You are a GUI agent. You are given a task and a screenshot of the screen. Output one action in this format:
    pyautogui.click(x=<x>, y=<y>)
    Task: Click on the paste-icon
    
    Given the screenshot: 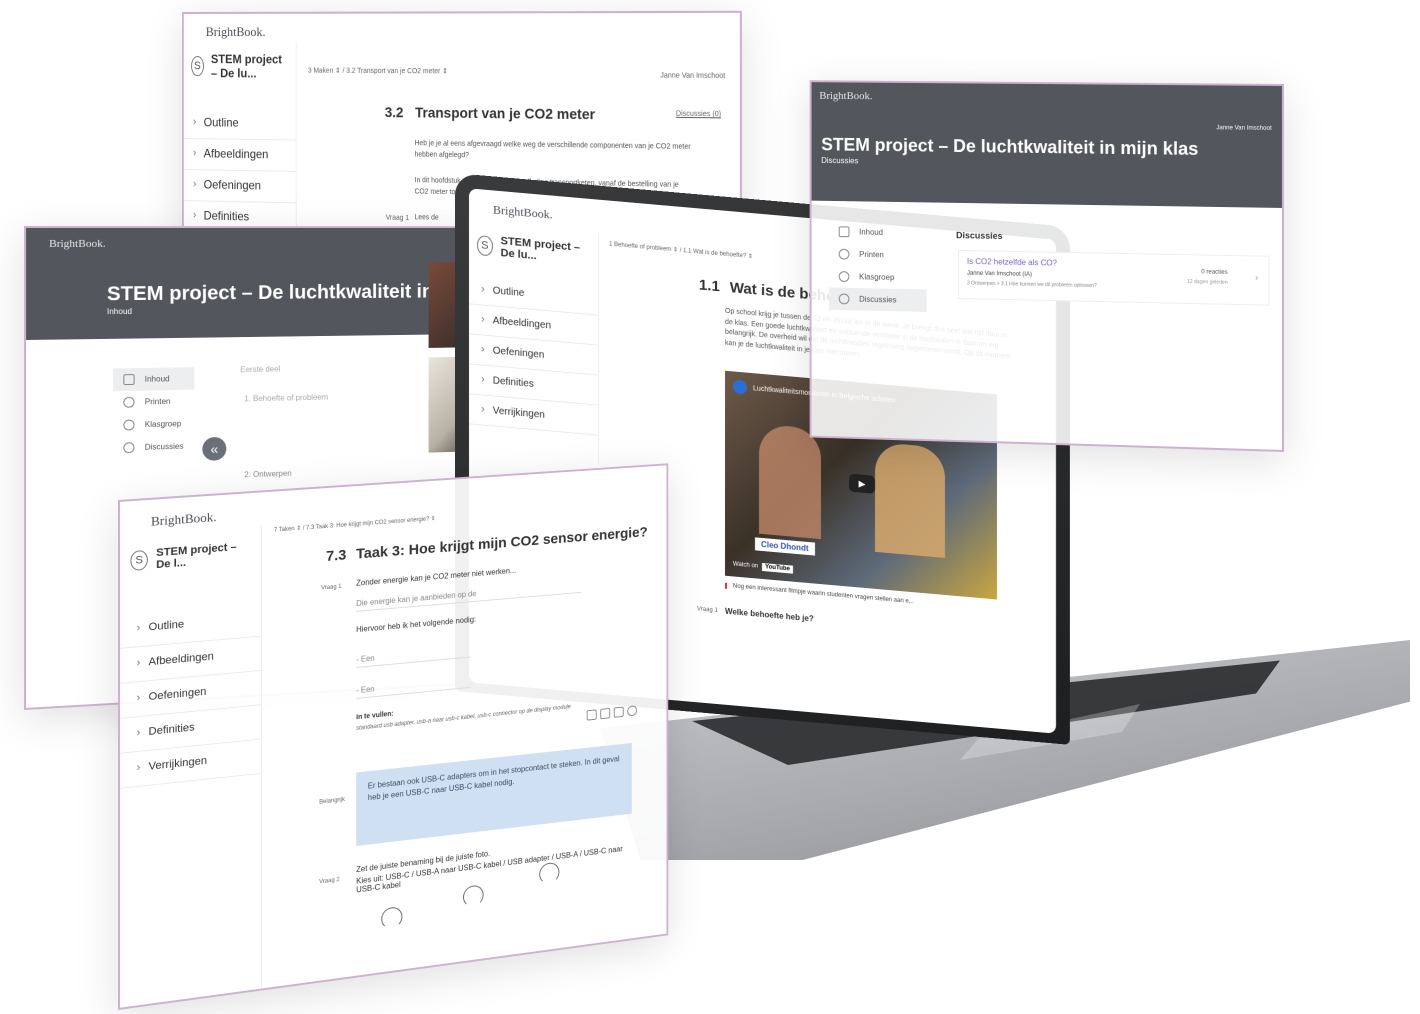 What is the action you would take?
    pyautogui.click(x=605, y=713)
    